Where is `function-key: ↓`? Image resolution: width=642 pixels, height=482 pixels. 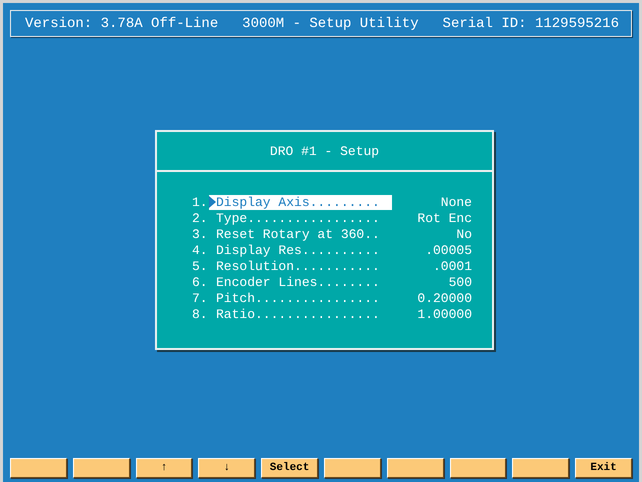 function-key: ↓ is located at coordinates (227, 468).